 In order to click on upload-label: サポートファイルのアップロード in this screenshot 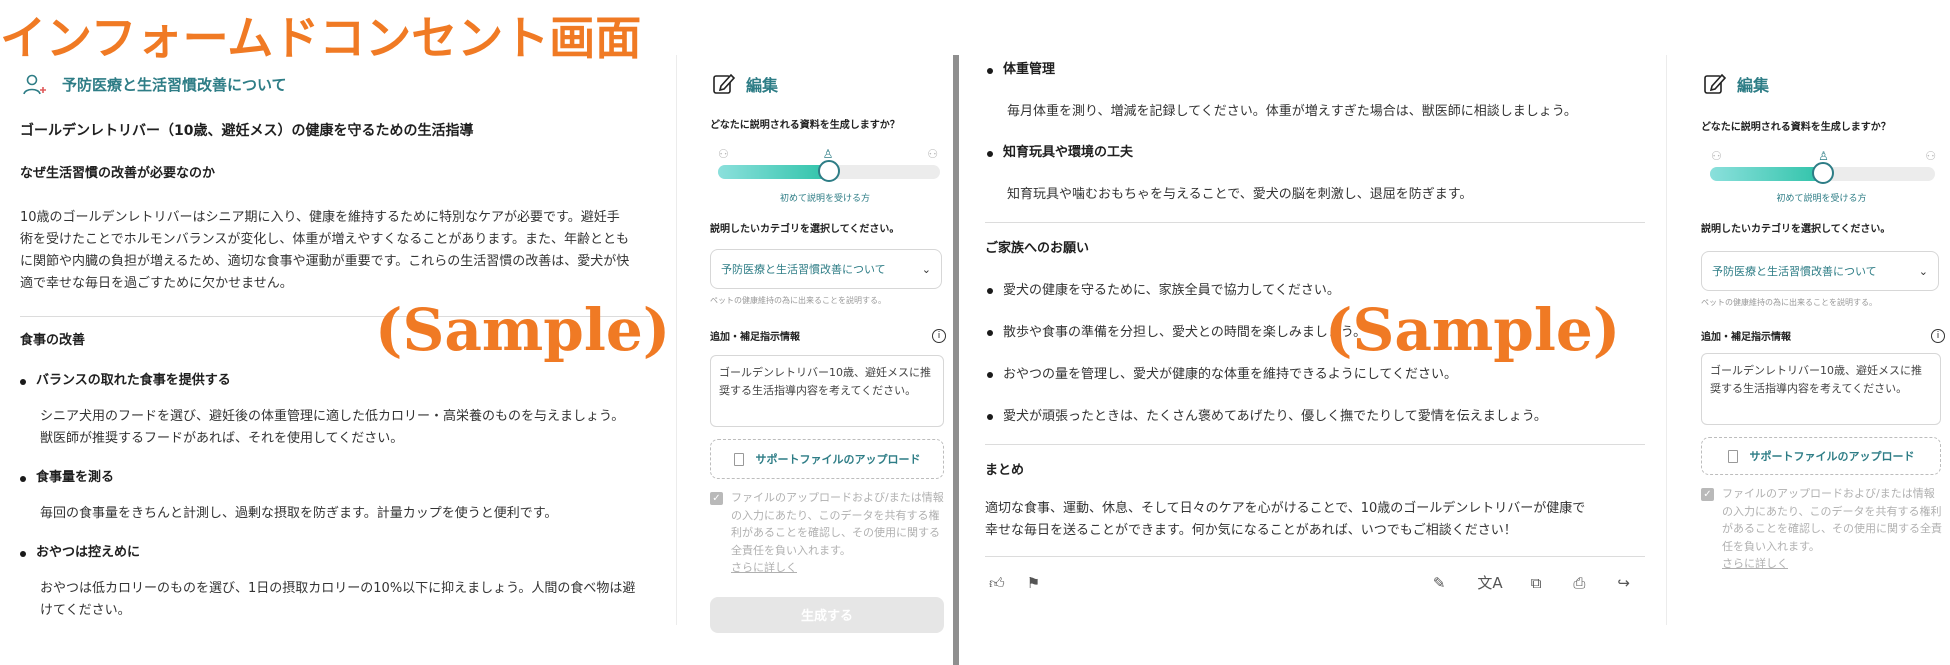, I will do `click(1832, 456)`.